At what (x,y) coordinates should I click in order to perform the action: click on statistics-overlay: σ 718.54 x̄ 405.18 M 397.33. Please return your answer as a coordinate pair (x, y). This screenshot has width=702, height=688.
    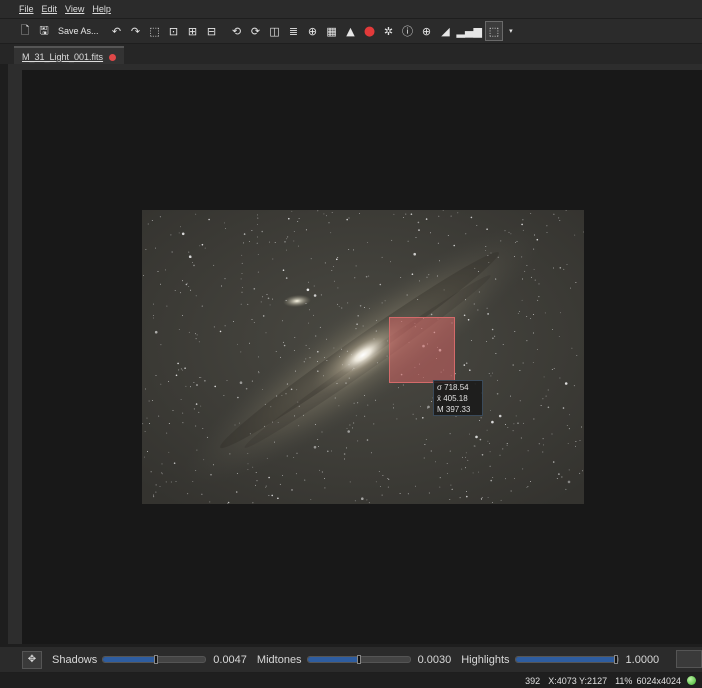
    Looking at the image, I should click on (458, 398).